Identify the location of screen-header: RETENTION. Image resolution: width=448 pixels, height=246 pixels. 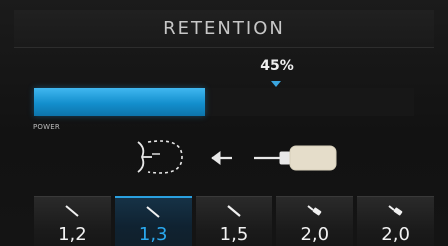
(224, 29).